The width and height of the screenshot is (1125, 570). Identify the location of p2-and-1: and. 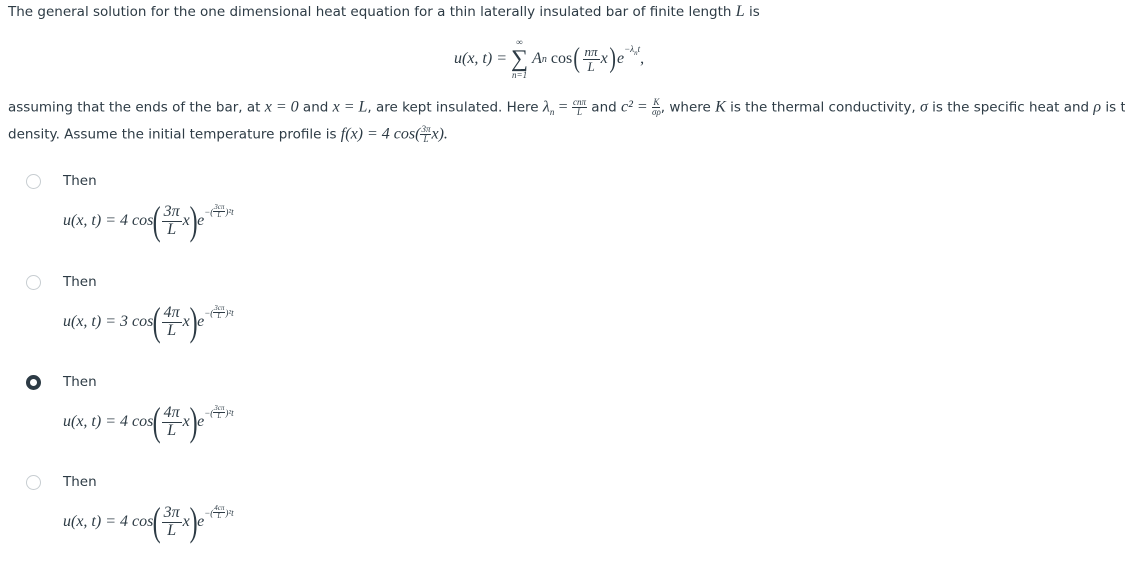
(315, 107).